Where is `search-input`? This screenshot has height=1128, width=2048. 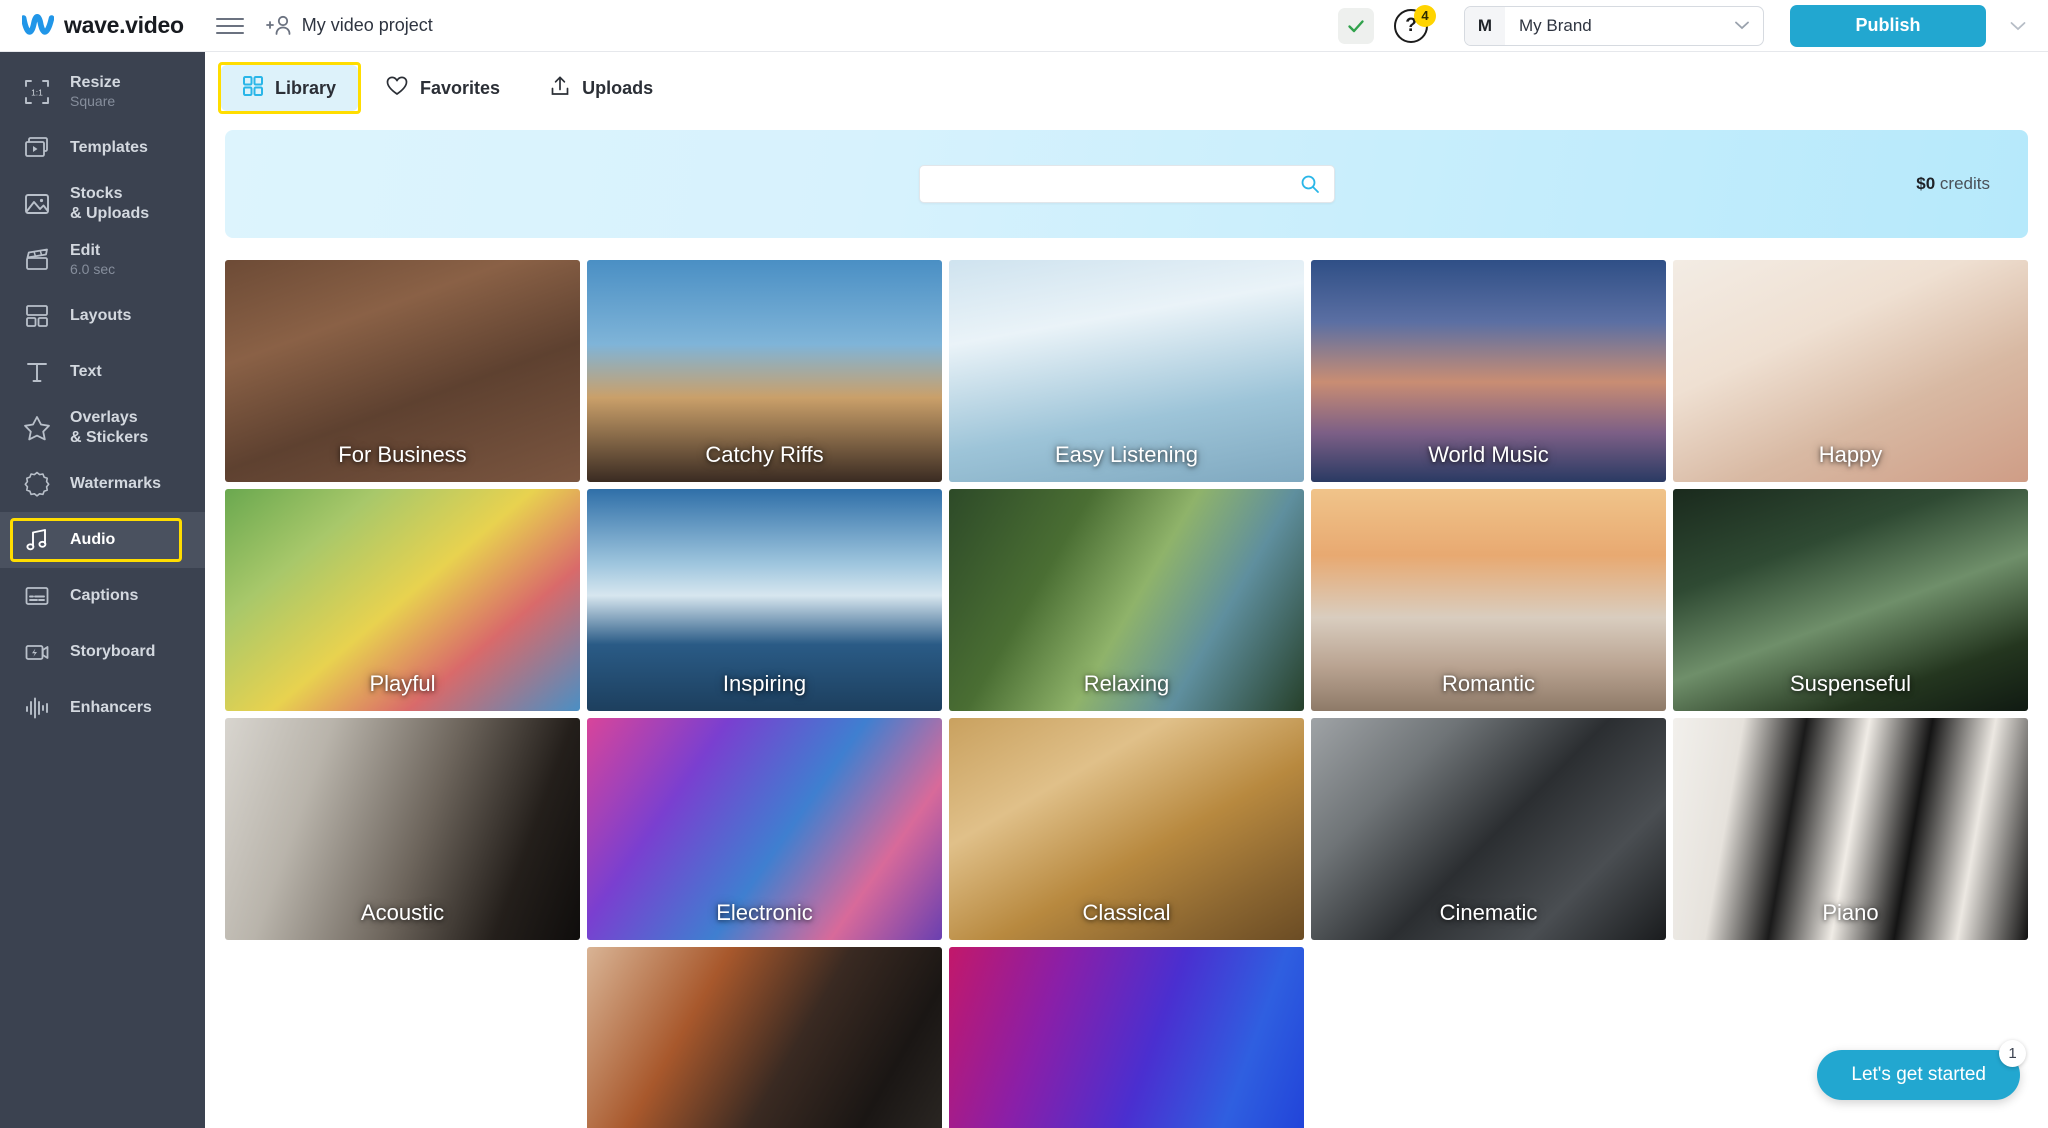
search-input is located at coordinates (1109, 184).